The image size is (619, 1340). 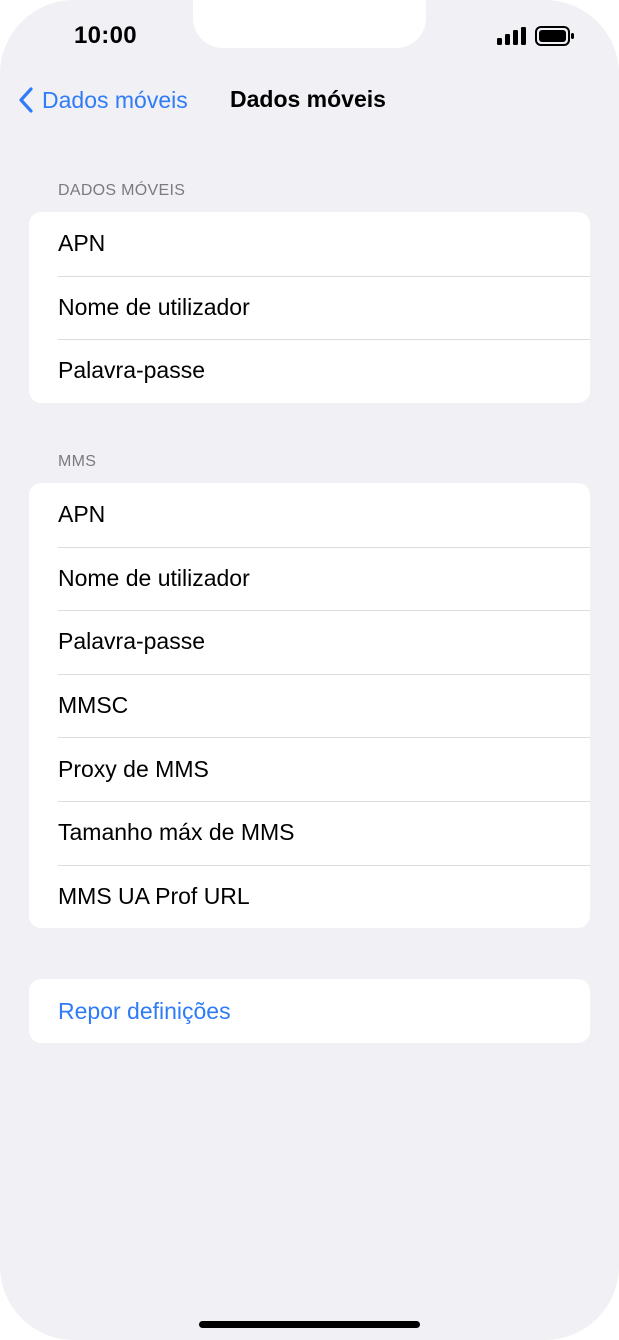 What do you see at coordinates (511, 36) in the screenshot?
I see `cellular-signal-icon` at bounding box center [511, 36].